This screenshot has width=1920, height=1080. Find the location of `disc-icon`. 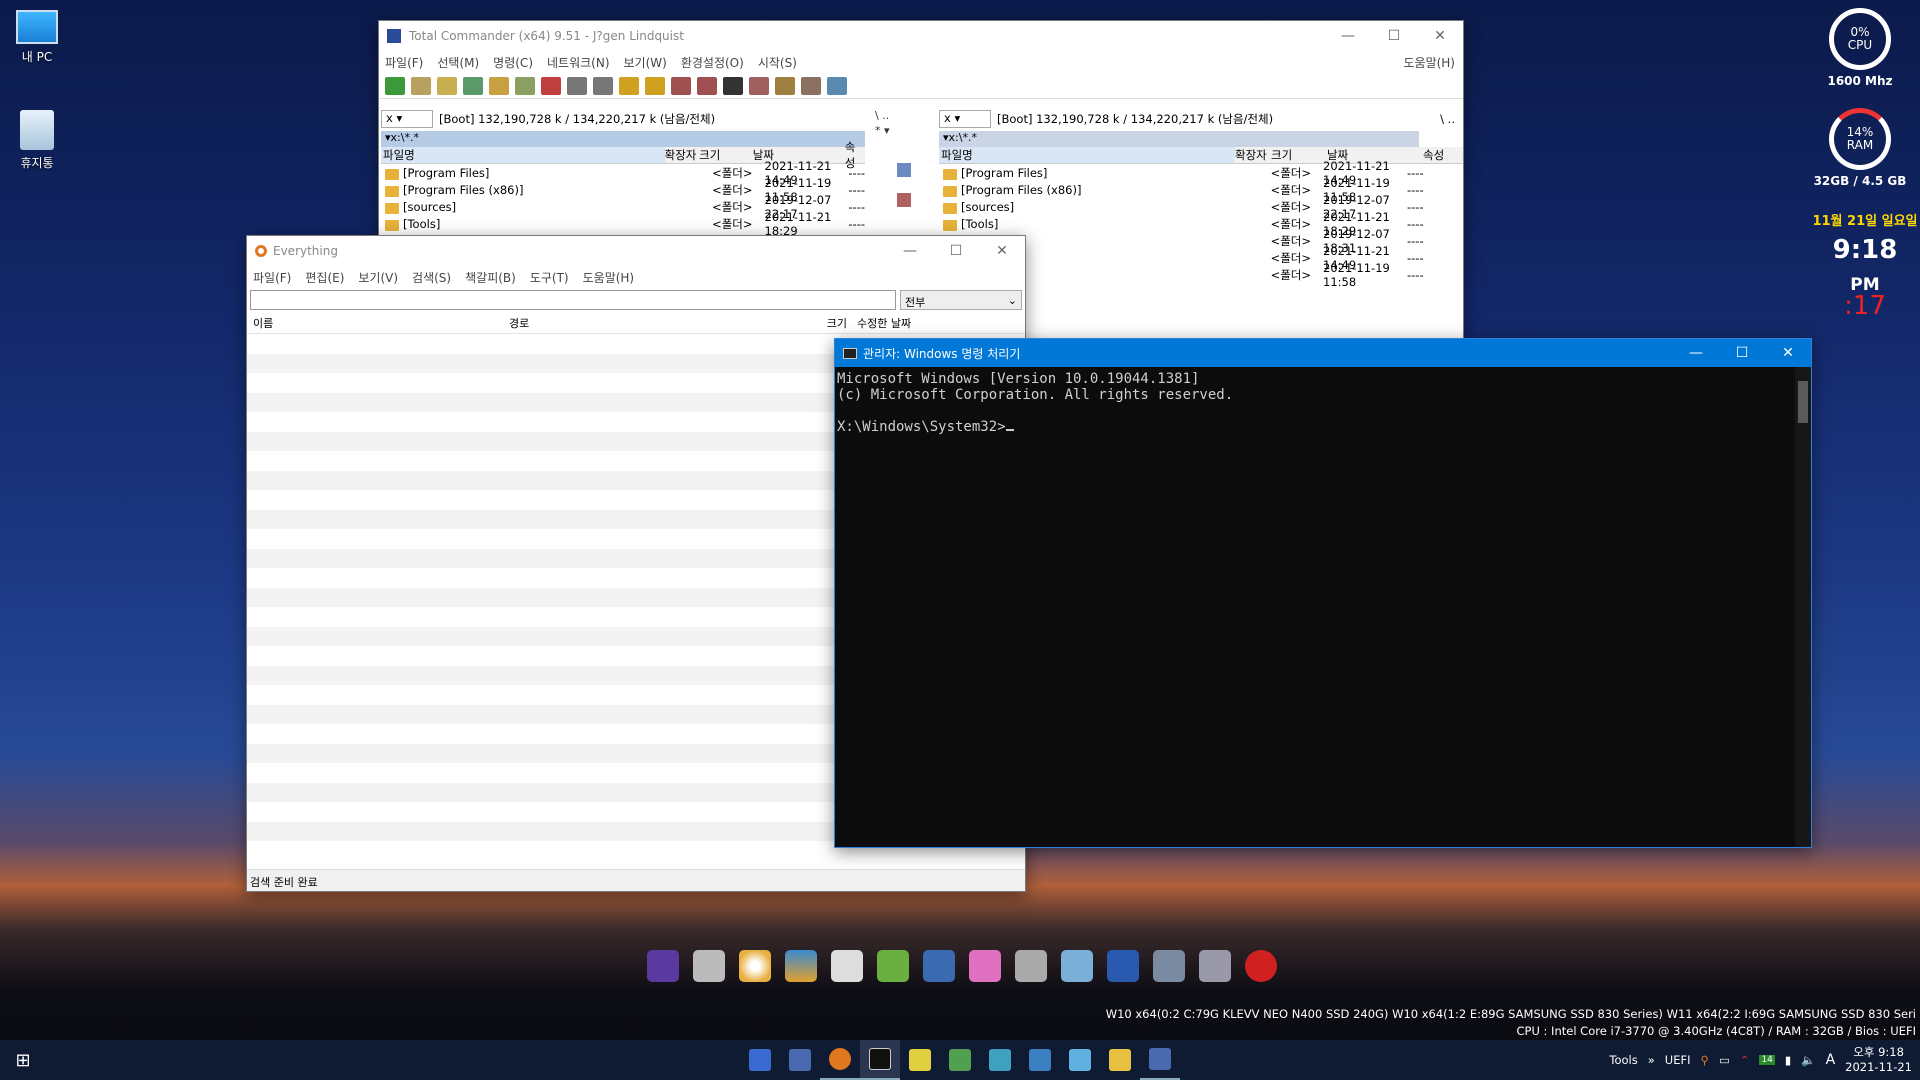

disc-icon is located at coordinates (755, 966).